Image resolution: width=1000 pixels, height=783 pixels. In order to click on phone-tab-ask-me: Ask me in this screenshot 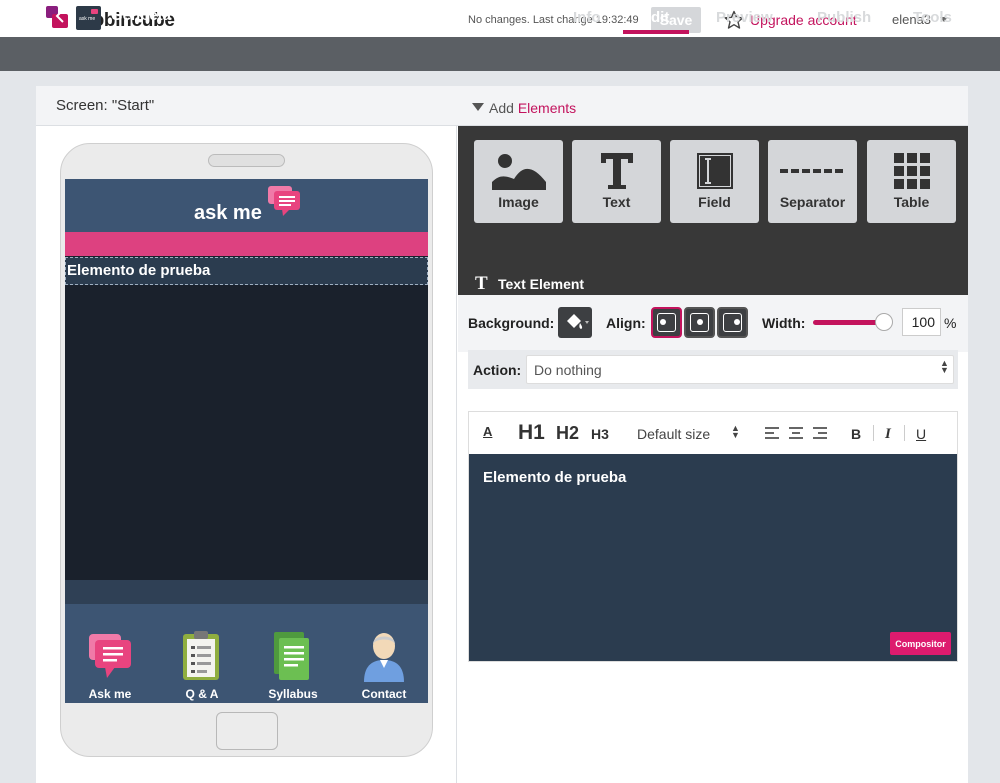, I will do `click(110, 694)`.